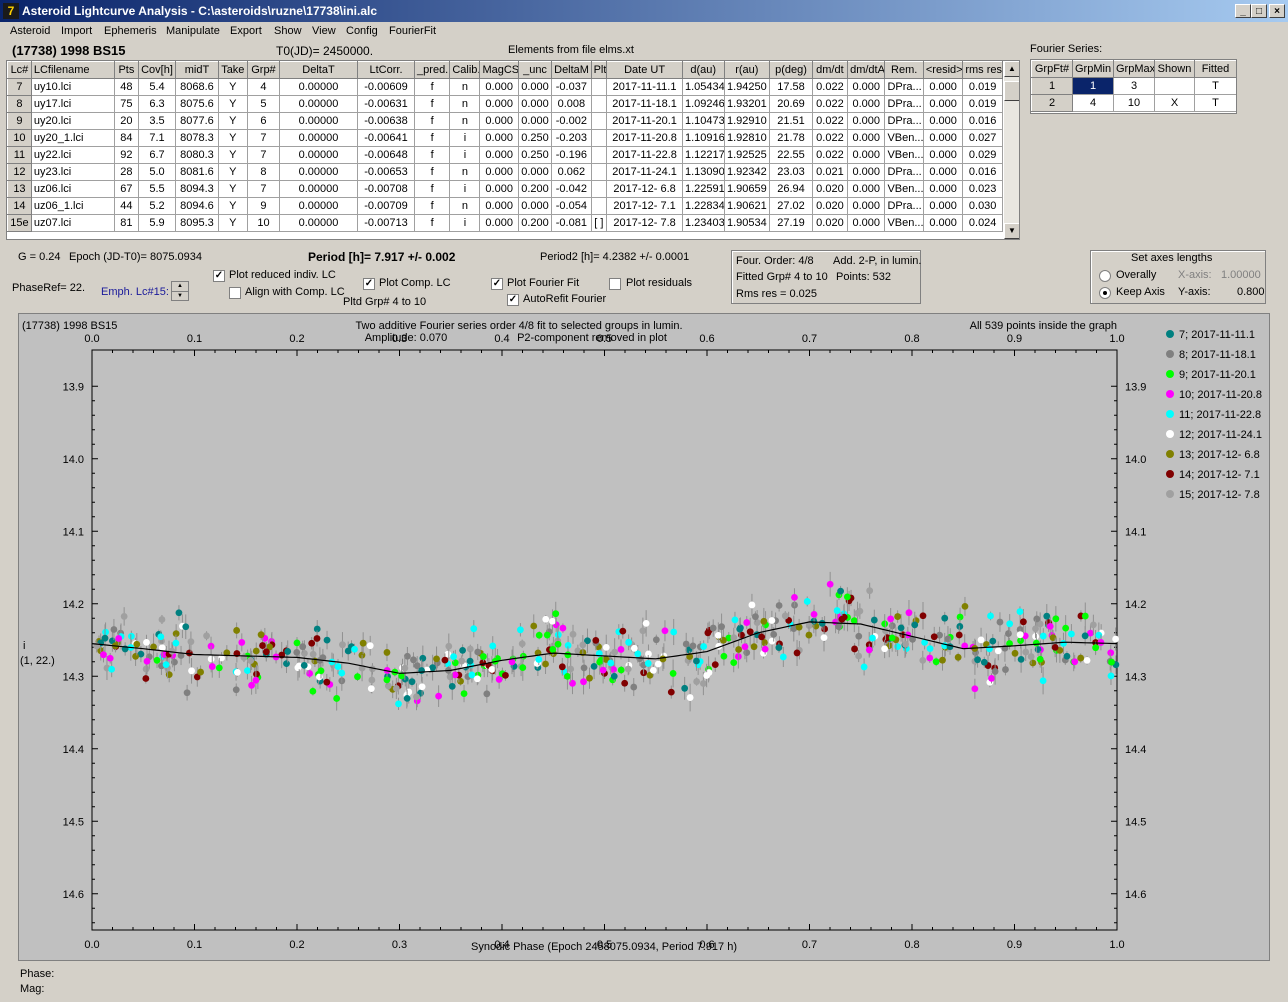  What do you see at coordinates (830, 223) in the screenshot?
I see `table-cell: 0.020` at bounding box center [830, 223].